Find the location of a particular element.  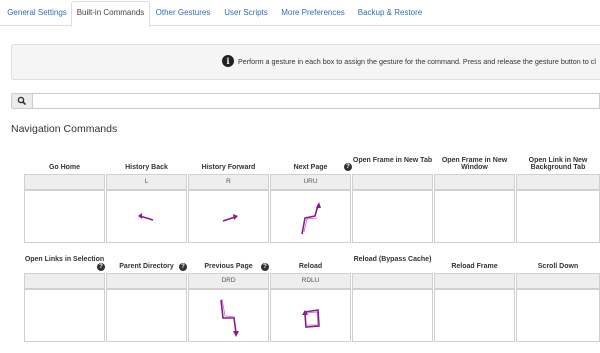

tab-user-scripts: User Scripts is located at coordinates (246, 15).